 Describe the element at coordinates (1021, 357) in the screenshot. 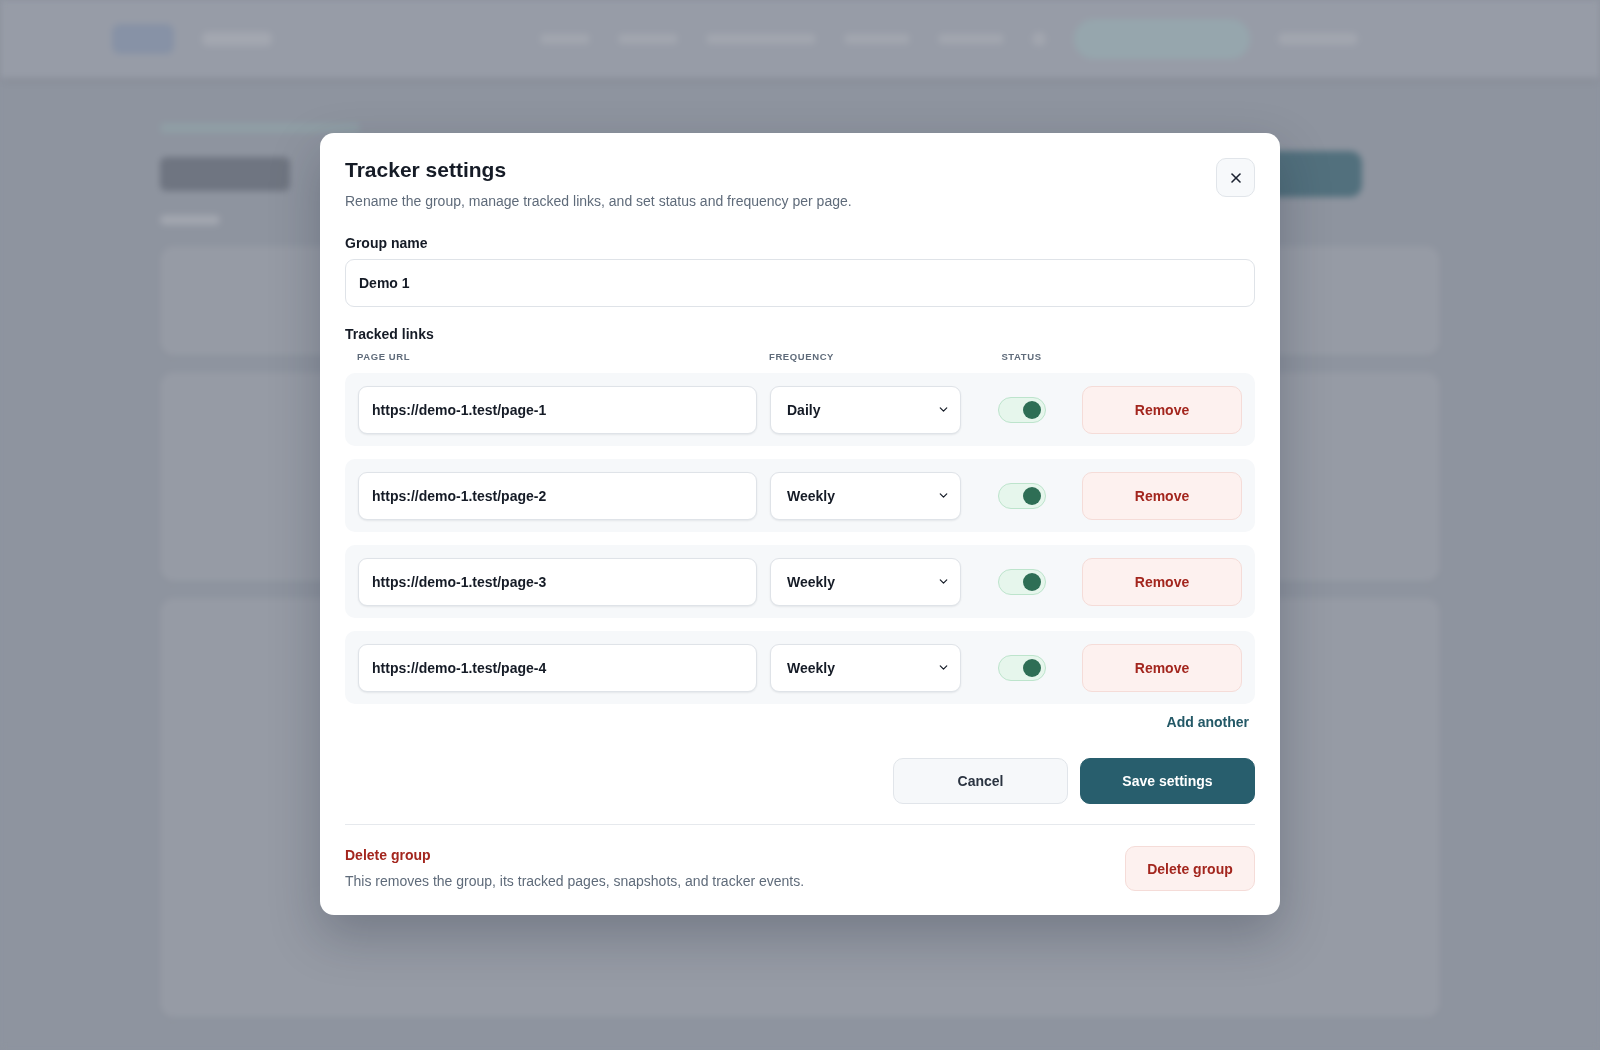

I see `column-header: STATUS` at that location.